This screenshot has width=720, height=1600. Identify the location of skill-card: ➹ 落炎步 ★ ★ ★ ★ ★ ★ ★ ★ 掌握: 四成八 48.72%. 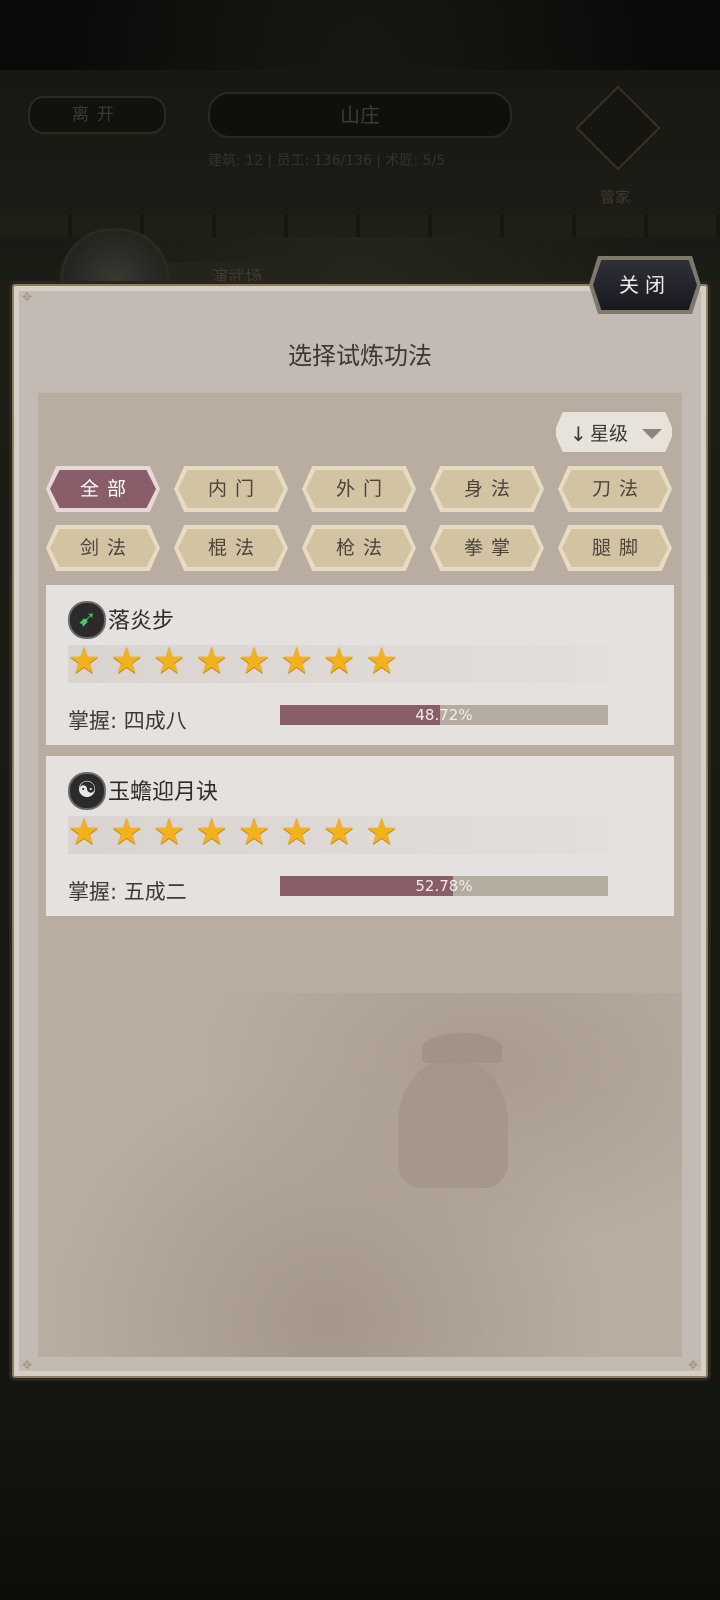
(360, 665).